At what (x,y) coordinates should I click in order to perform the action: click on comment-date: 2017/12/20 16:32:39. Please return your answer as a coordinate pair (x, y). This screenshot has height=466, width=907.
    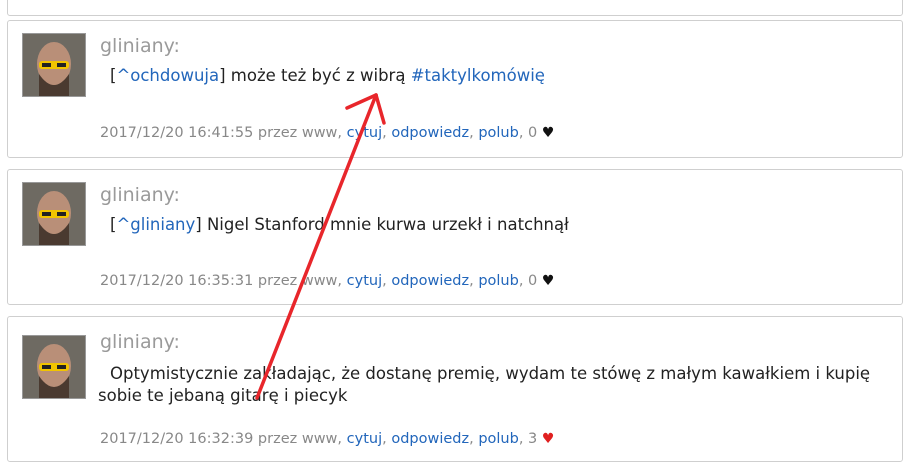
    Looking at the image, I should click on (177, 439).